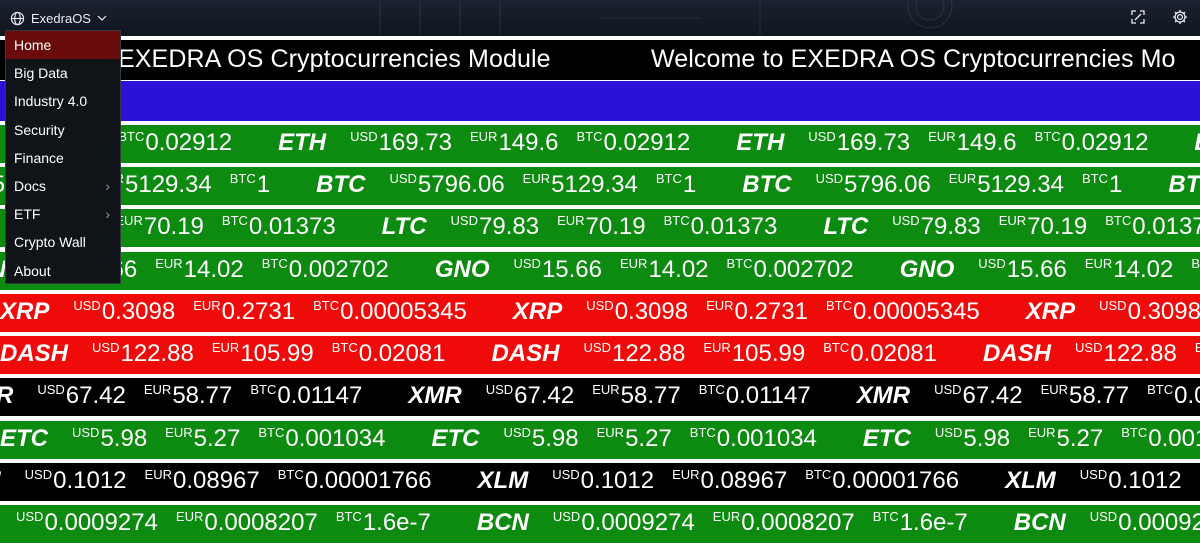 The width and height of the screenshot is (1200, 558). I want to click on menu-item-etf: ETF ›, so click(63, 214).